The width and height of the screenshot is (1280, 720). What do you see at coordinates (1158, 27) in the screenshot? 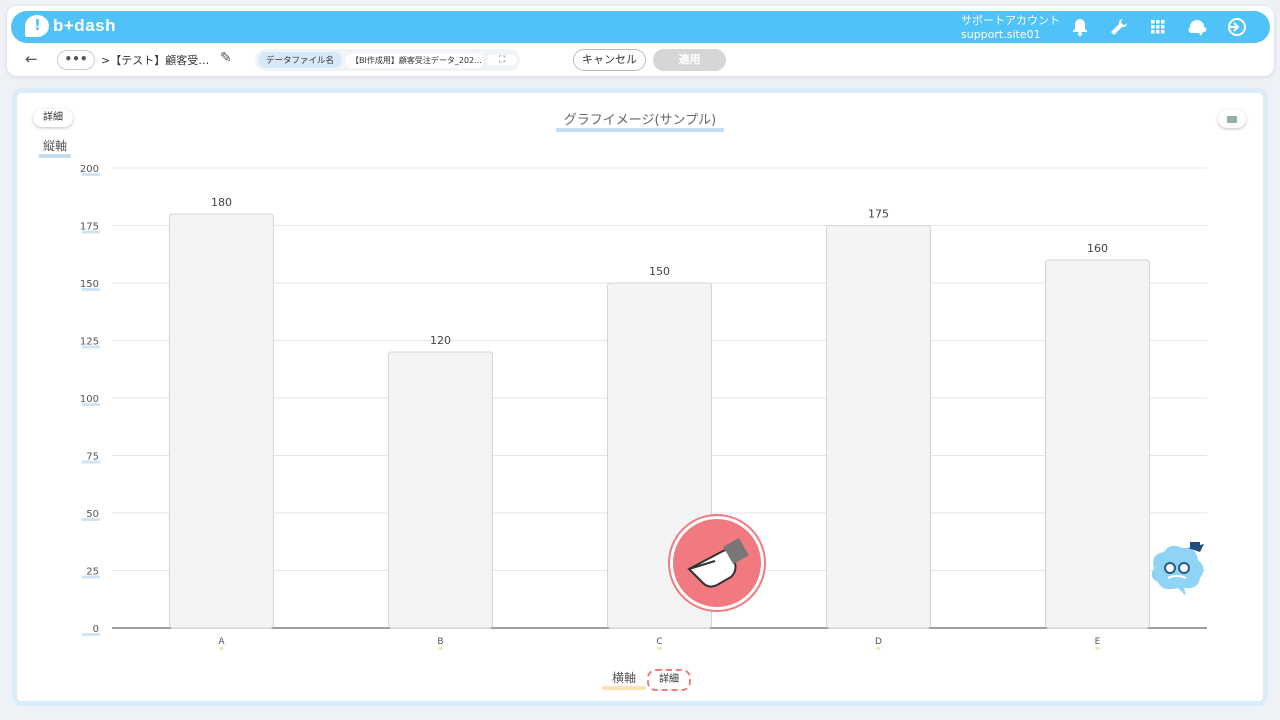
I see `apps-grid-icon` at bounding box center [1158, 27].